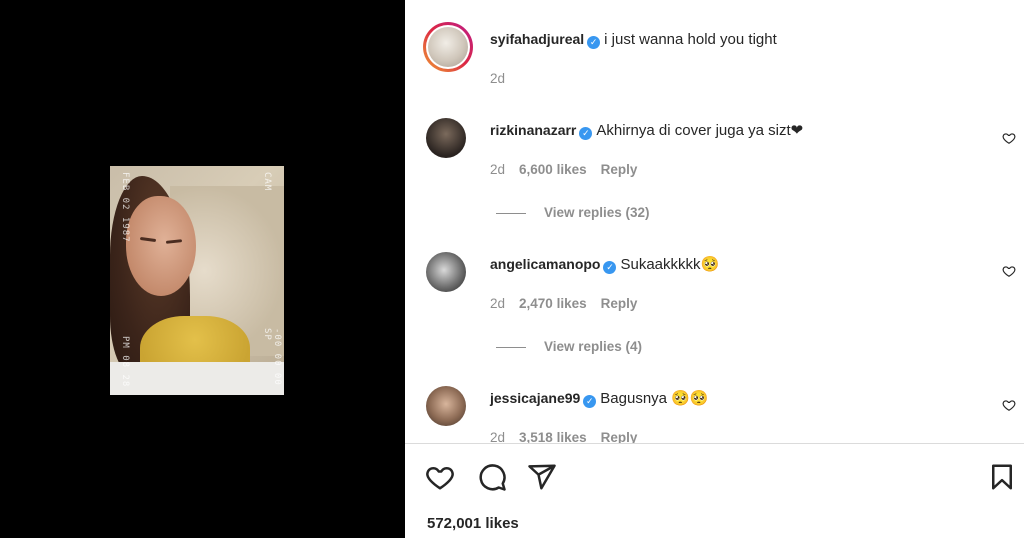 The height and width of the screenshot is (538, 1024). Describe the element at coordinates (161, 246) in the screenshot. I see `photo-face` at that location.